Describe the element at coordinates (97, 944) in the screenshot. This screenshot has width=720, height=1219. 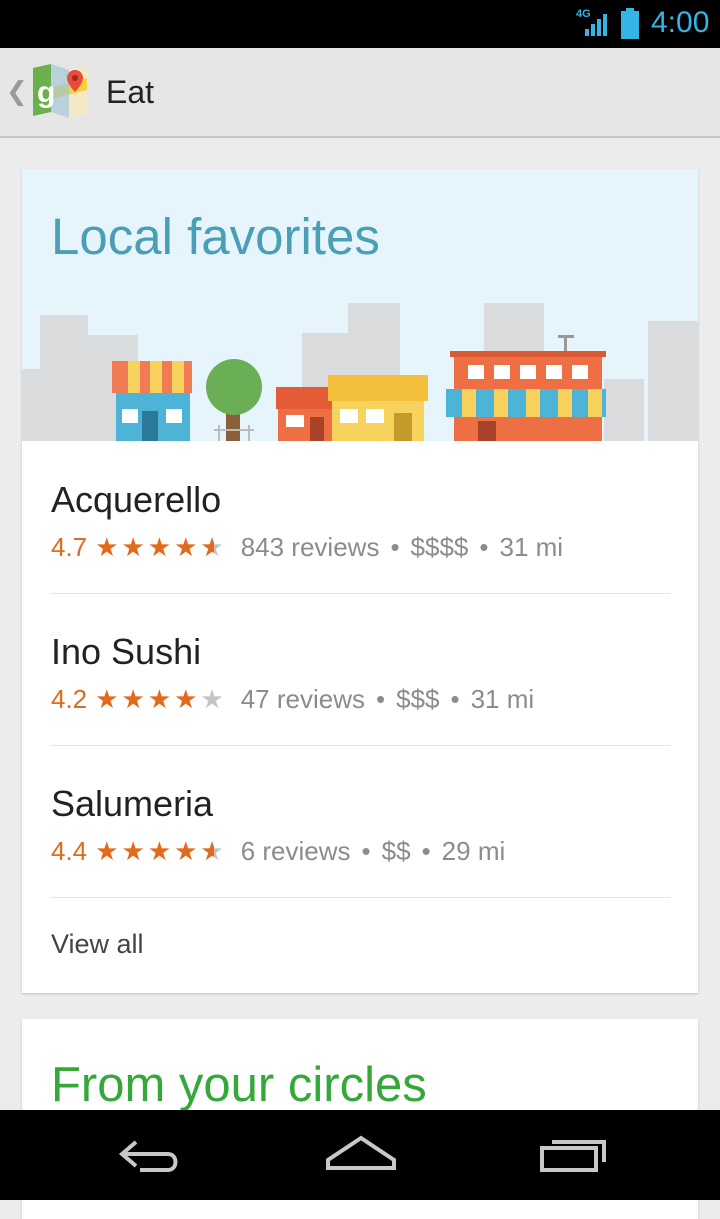
I see `view-all-link: View all` at that location.